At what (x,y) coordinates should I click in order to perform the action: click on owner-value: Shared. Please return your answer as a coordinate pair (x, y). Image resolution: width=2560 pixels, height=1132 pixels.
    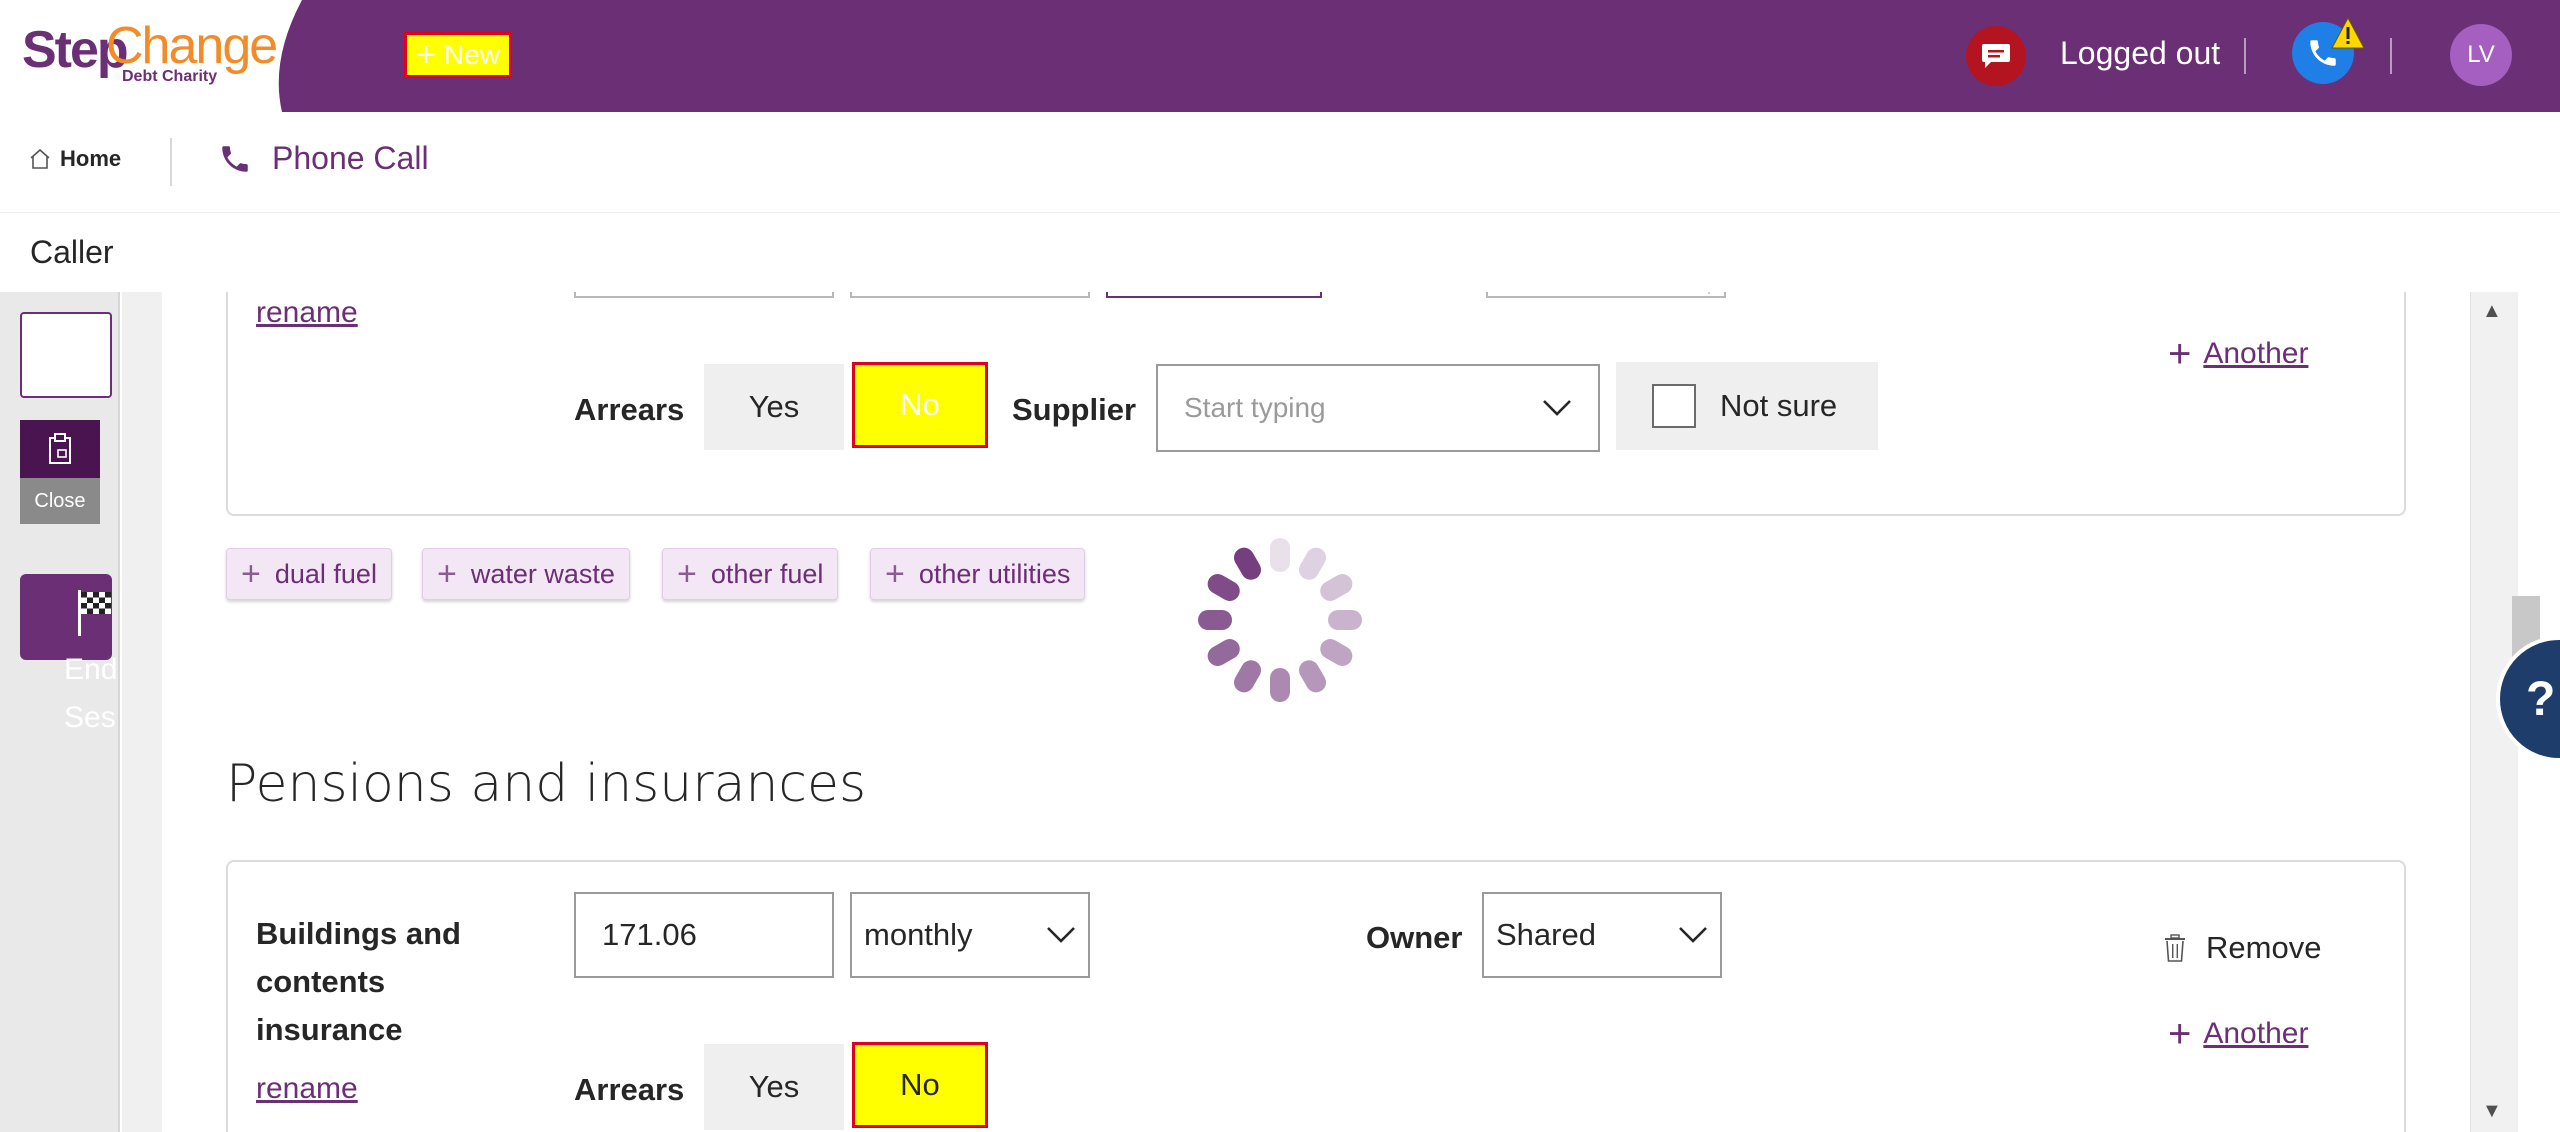
    Looking at the image, I should click on (1546, 934).